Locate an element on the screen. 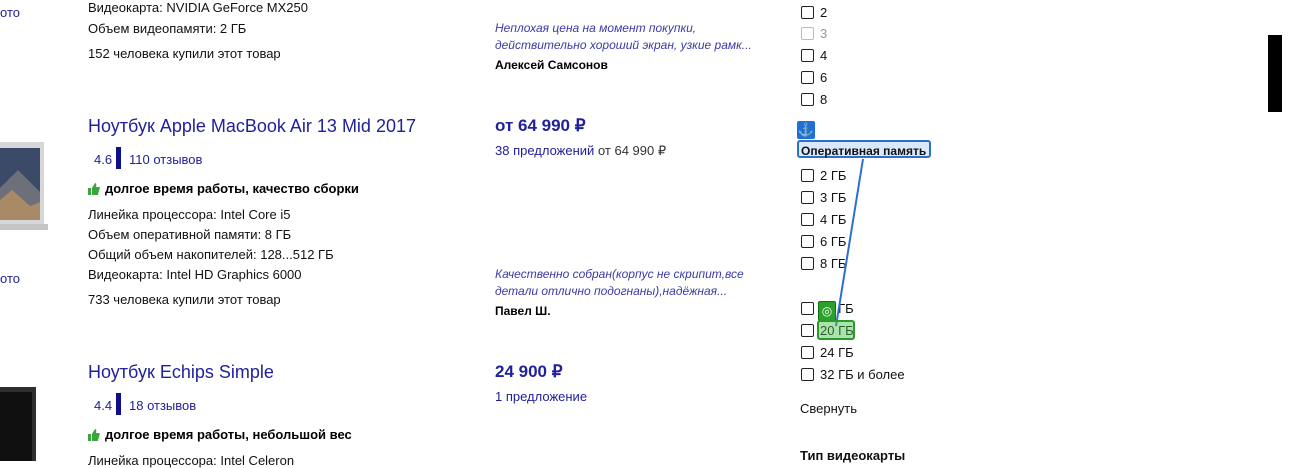 This screenshot has width=1293, height=468. target-icon: ◎ is located at coordinates (827, 311).